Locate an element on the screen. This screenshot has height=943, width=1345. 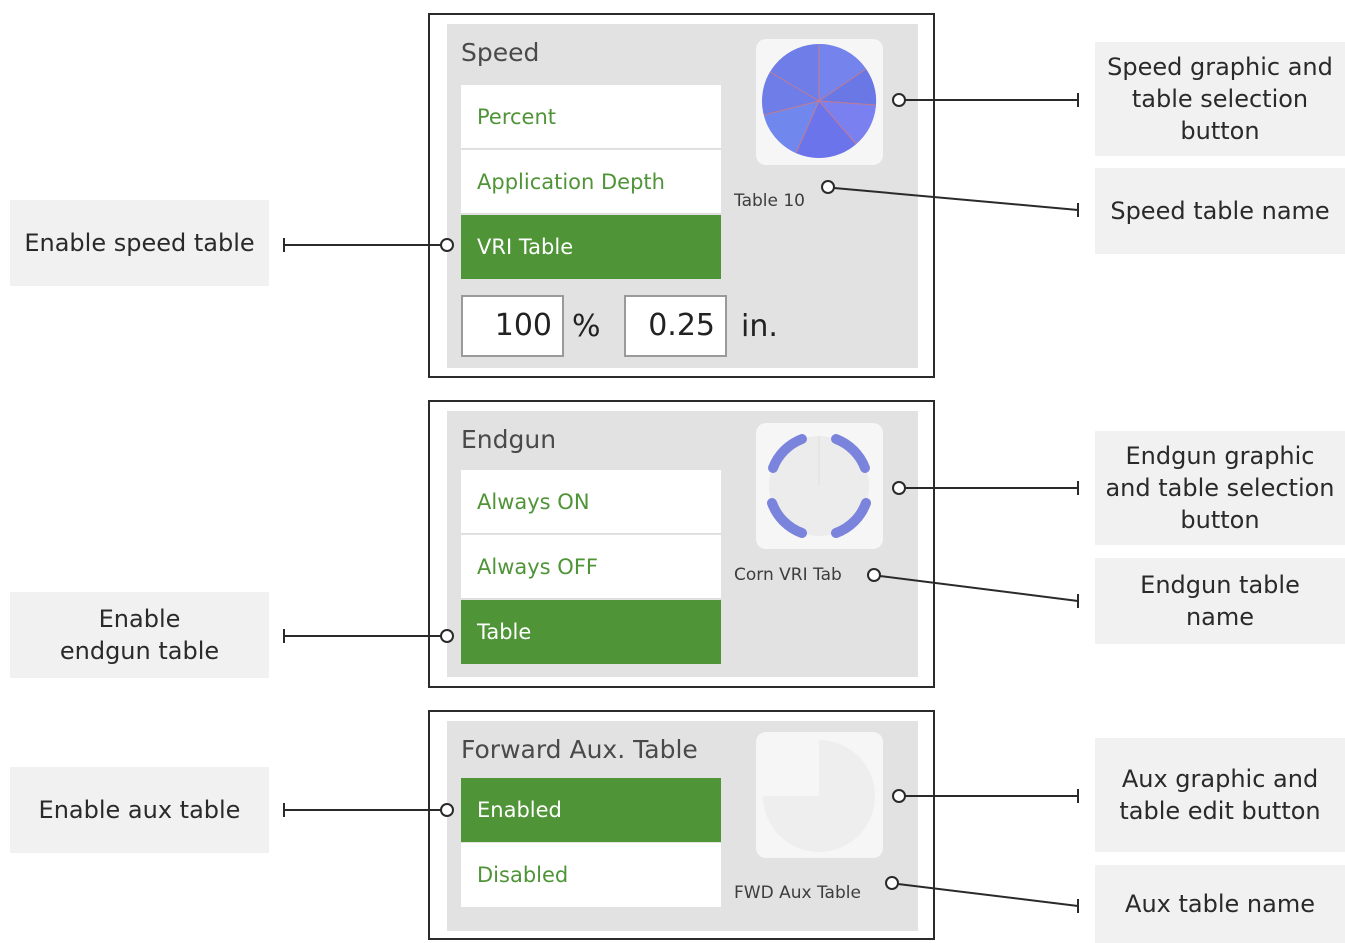
callout-speed-graphic: Speed graphic and table selection button is located at coordinates (1220, 99).